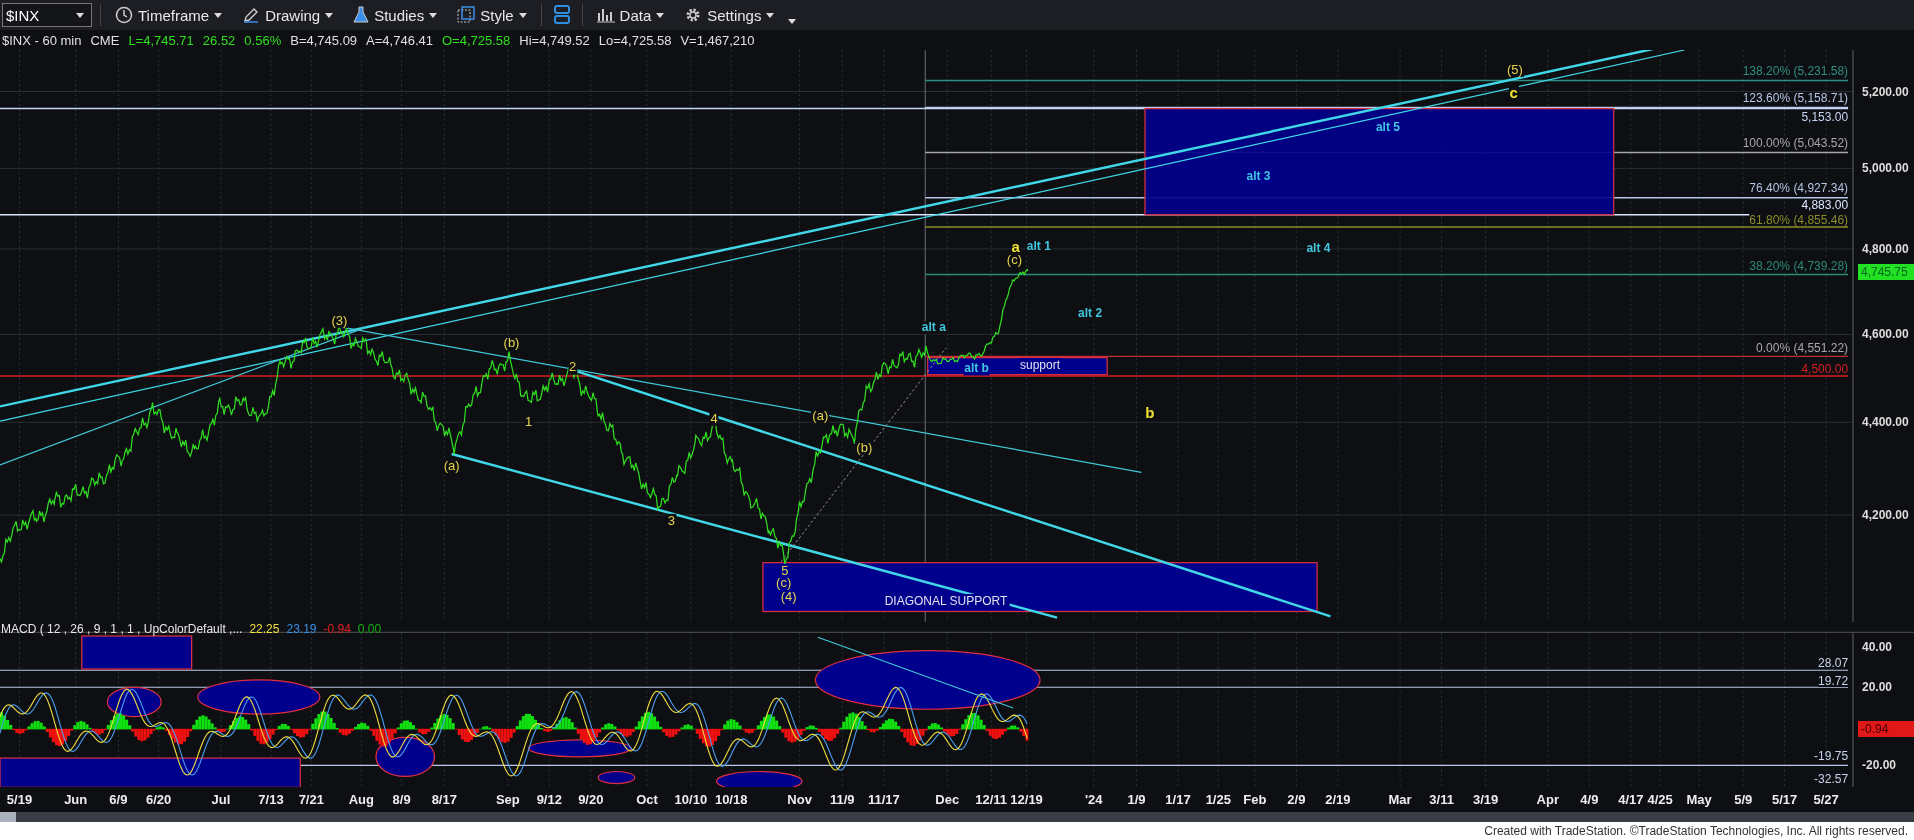 The image size is (1914, 840). Describe the element at coordinates (476, 40) in the screenshot. I see `open-price: O=4,725.58` at that location.